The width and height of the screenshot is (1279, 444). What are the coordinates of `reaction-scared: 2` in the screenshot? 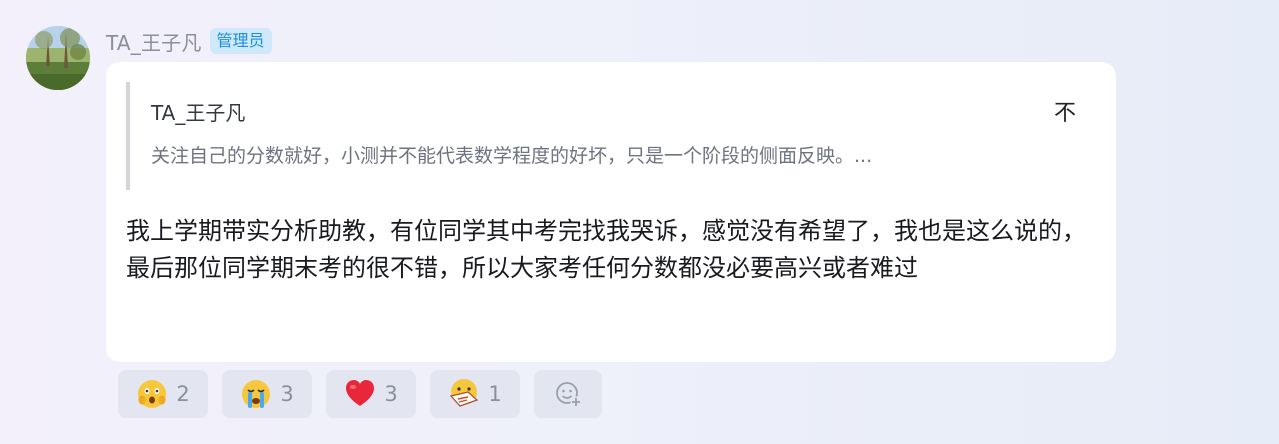 It's located at (163, 394).